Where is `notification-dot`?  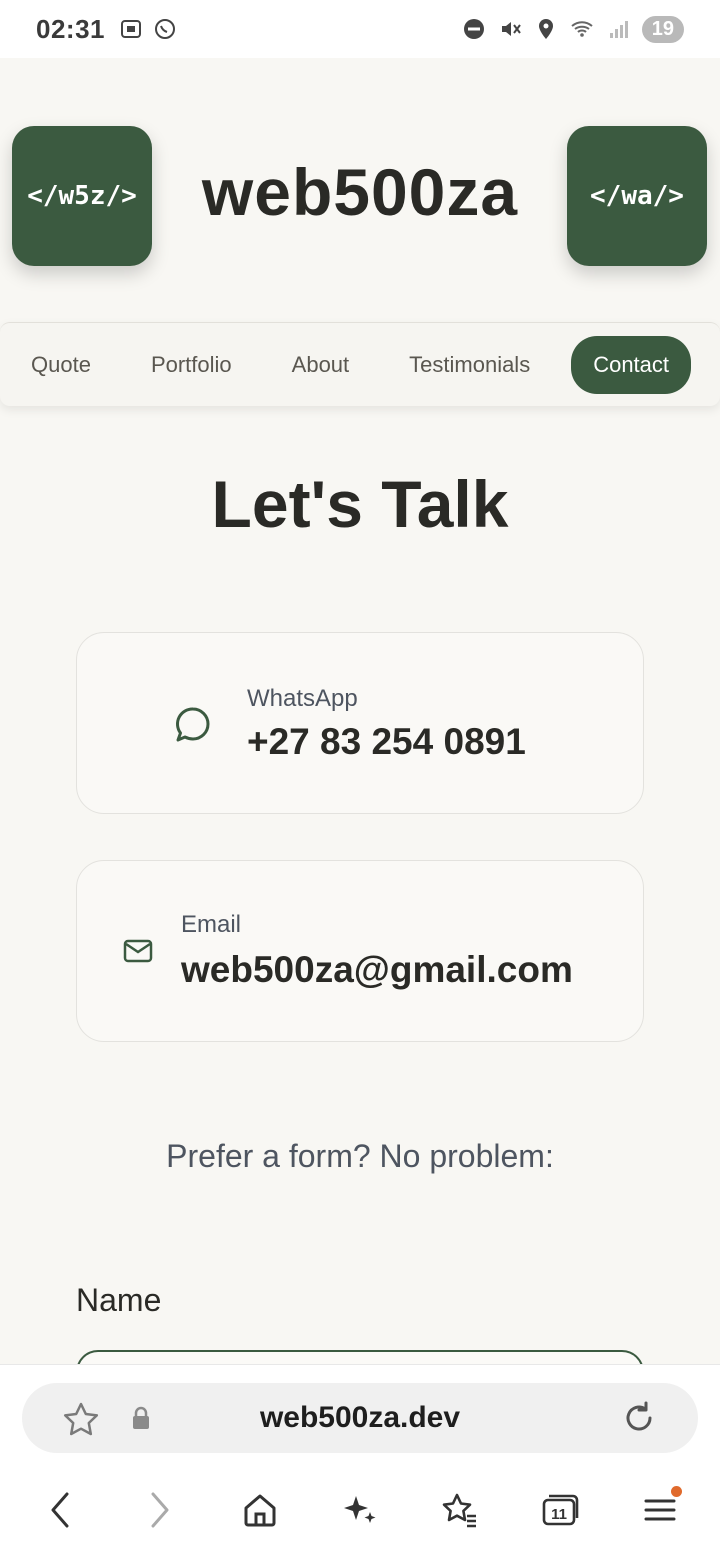 notification-dot is located at coordinates (676, 1491).